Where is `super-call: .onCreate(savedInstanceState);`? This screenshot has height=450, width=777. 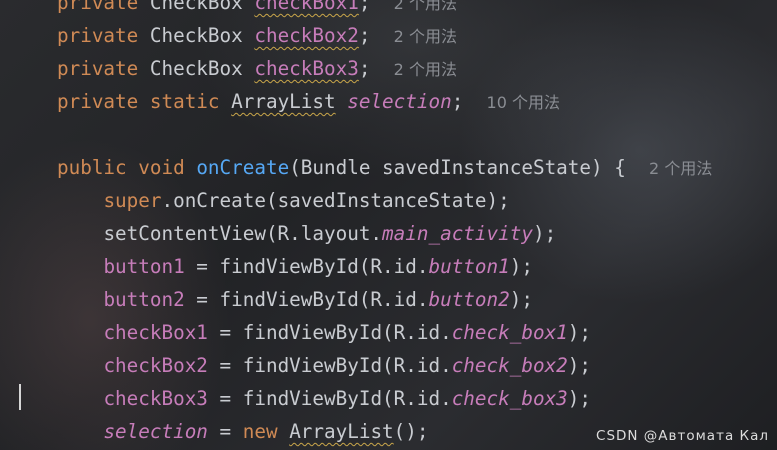
super-call: .onCreate(savedInstanceState); is located at coordinates (335, 200).